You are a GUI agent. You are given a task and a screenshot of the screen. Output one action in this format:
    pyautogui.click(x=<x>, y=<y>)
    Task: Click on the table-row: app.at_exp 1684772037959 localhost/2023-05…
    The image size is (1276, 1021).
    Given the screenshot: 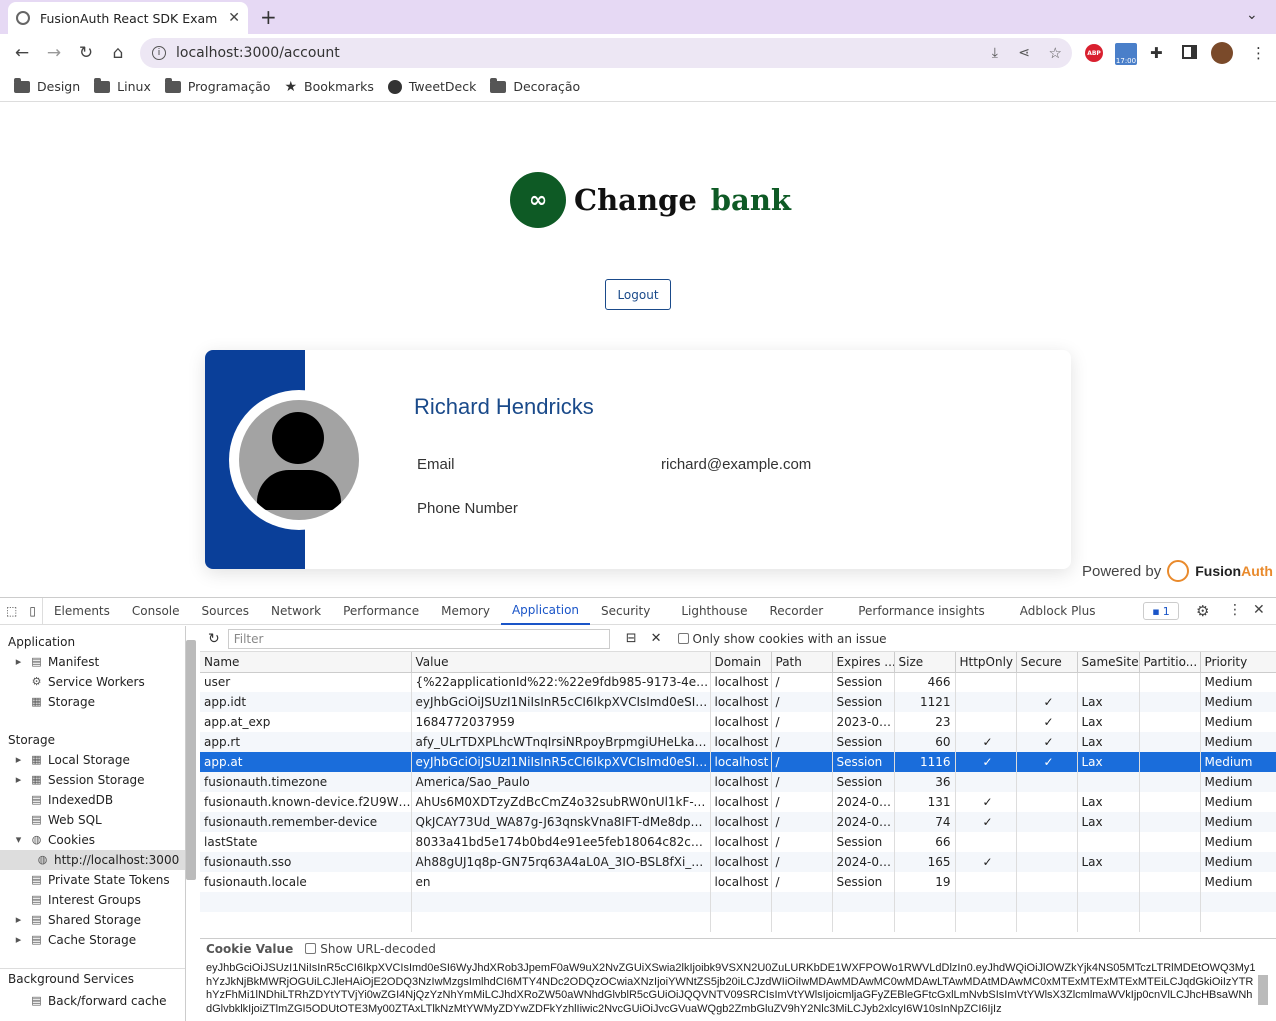 What is the action you would take?
    pyautogui.click(x=738, y=722)
    